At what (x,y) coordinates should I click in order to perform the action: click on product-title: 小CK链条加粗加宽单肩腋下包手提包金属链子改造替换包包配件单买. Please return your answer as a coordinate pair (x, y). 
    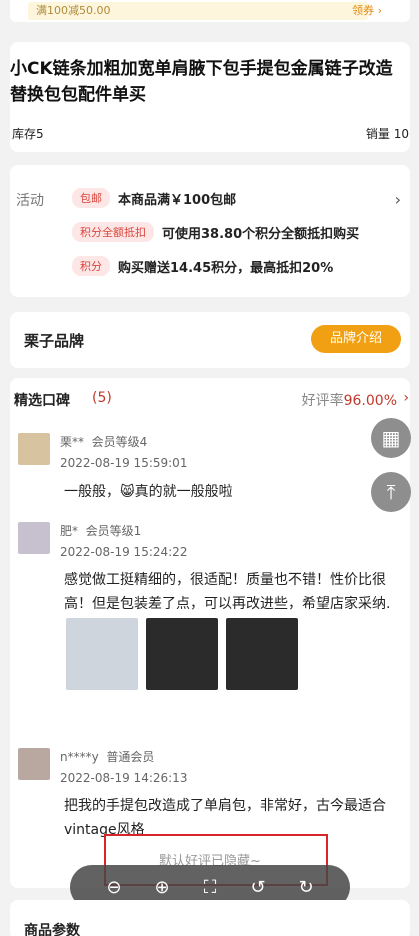
    Looking at the image, I should click on (201, 82).